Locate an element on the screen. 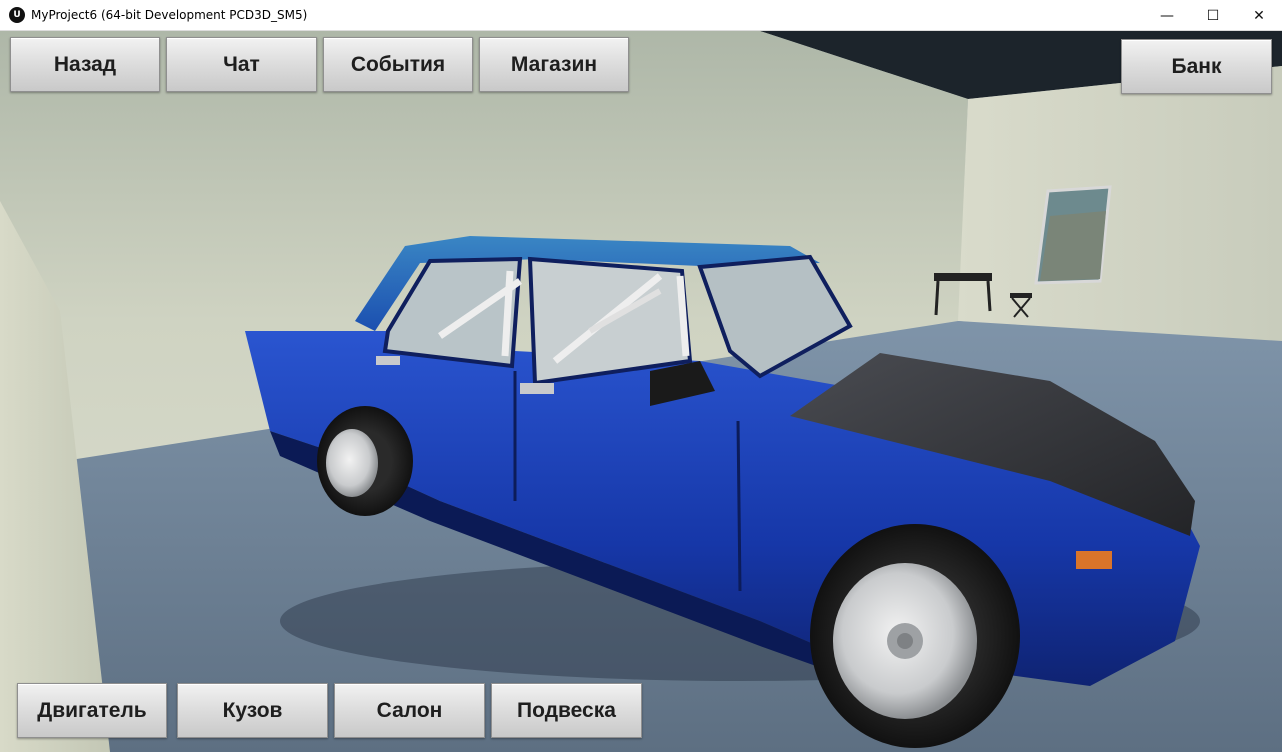 The width and height of the screenshot is (1282, 752). engine-button: Двигатель is located at coordinates (92, 710).